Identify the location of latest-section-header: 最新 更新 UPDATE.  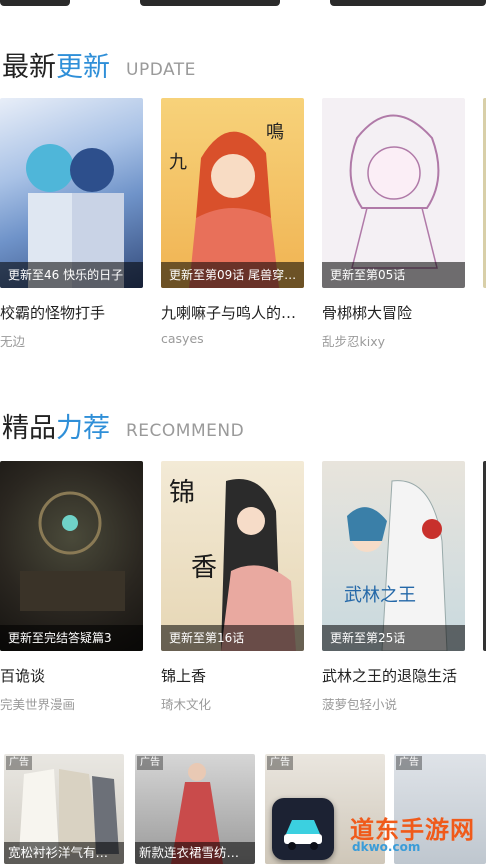
(243, 64).